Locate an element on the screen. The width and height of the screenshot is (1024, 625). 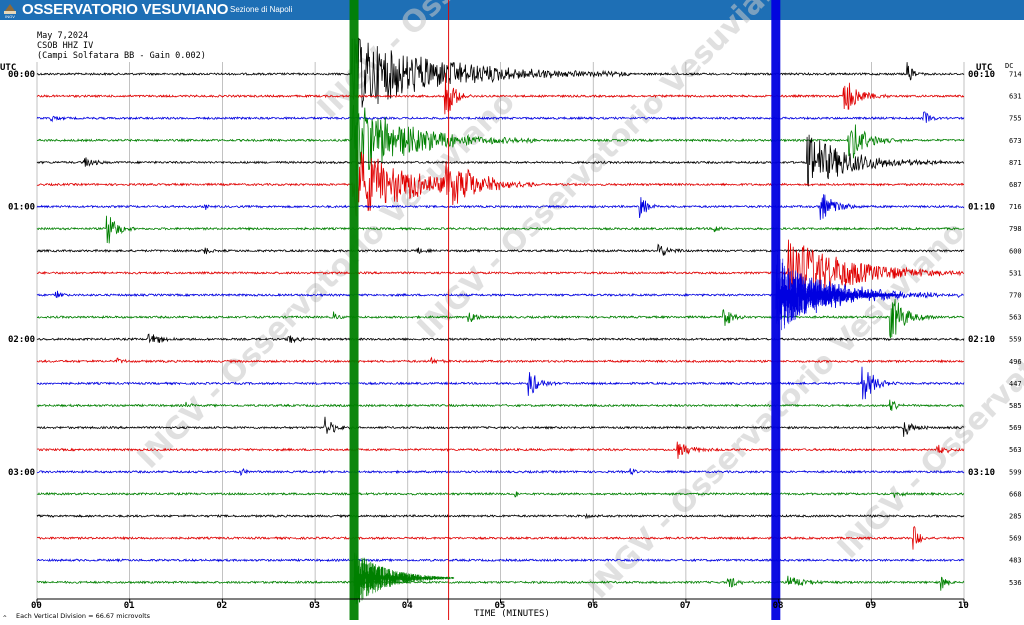
dc-offset-label: 600 is located at coordinates (1015, 251).